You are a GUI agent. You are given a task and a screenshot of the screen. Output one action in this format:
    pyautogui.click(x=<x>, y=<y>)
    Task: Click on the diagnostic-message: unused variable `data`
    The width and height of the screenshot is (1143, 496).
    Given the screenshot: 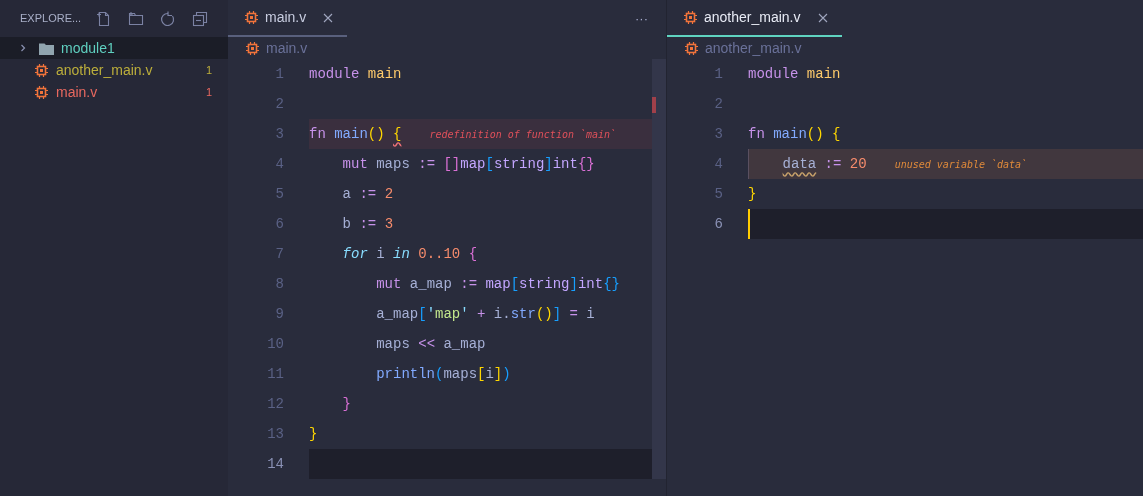 What is the action you would take?
    pyautogui.click(x=961, y=164)
    